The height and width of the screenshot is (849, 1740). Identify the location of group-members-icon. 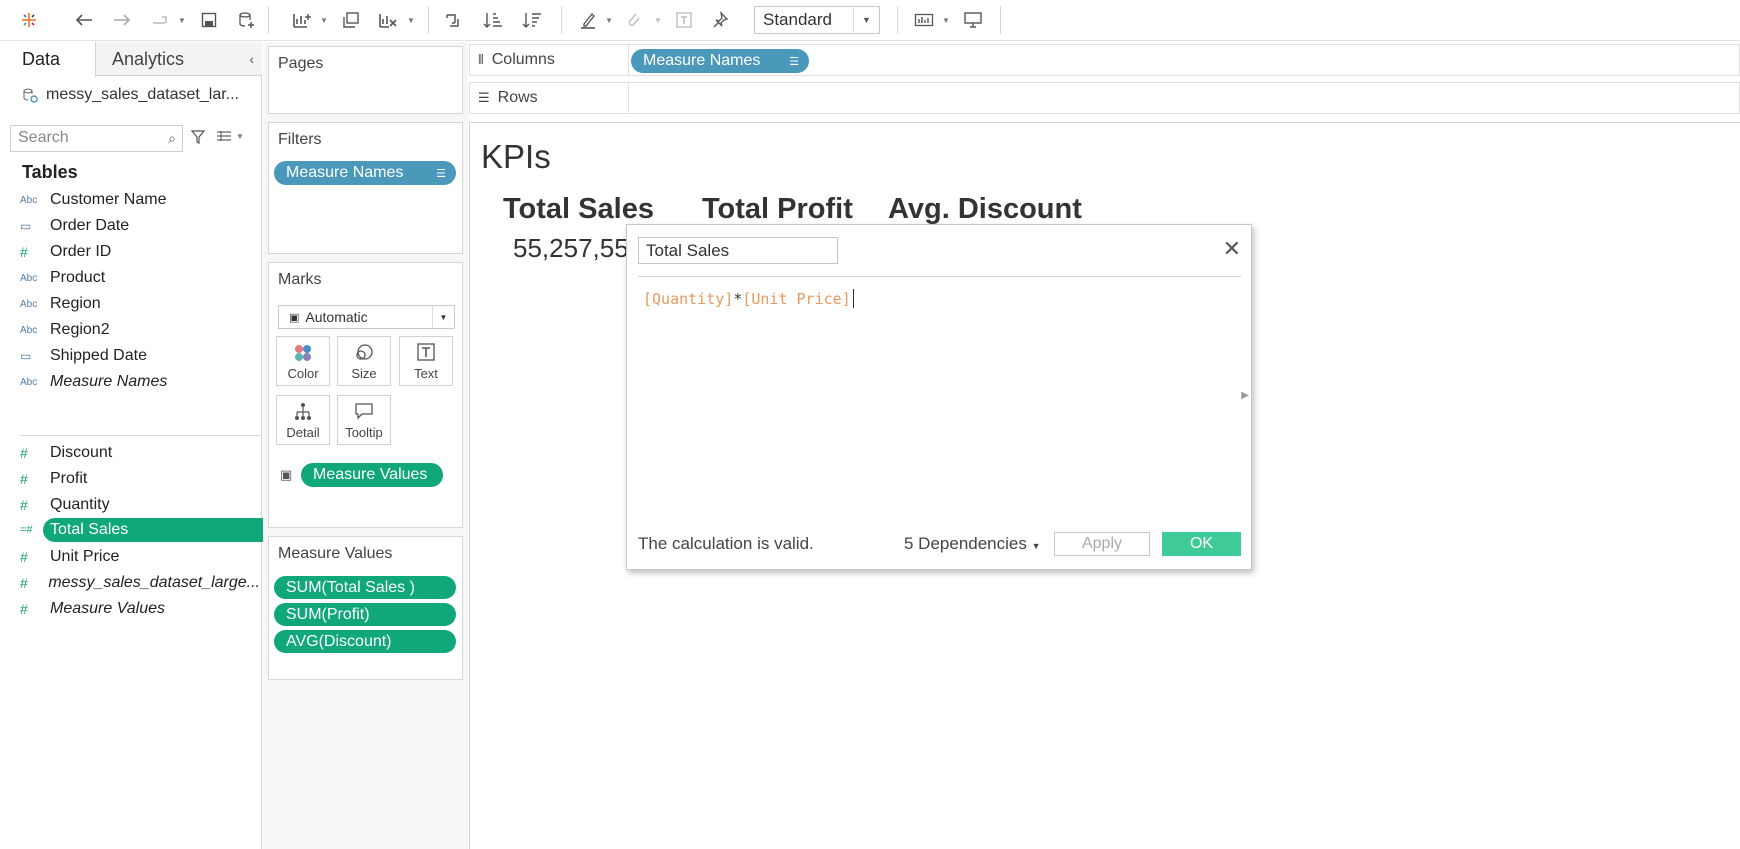
(634, 20).